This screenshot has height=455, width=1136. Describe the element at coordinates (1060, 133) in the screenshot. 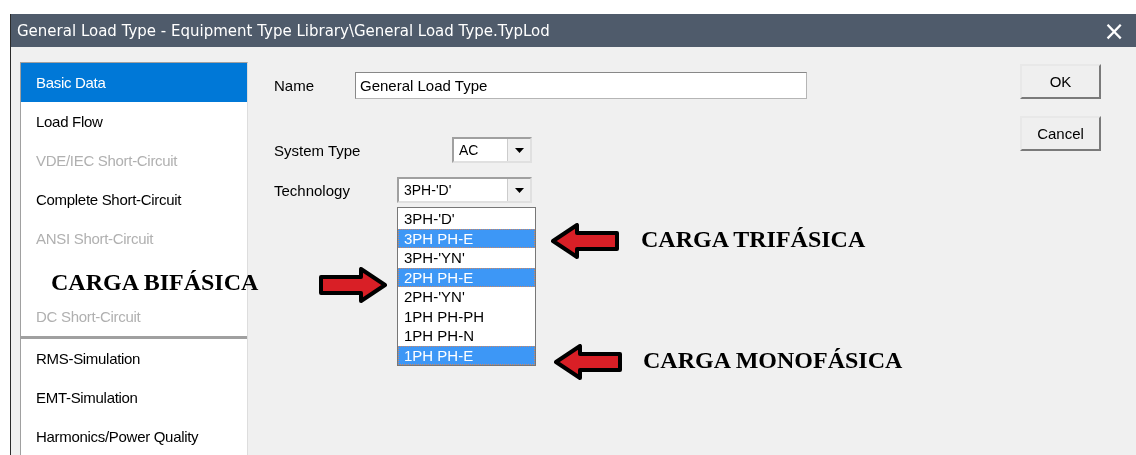

I see `dialog-button: Cancel` at that location.